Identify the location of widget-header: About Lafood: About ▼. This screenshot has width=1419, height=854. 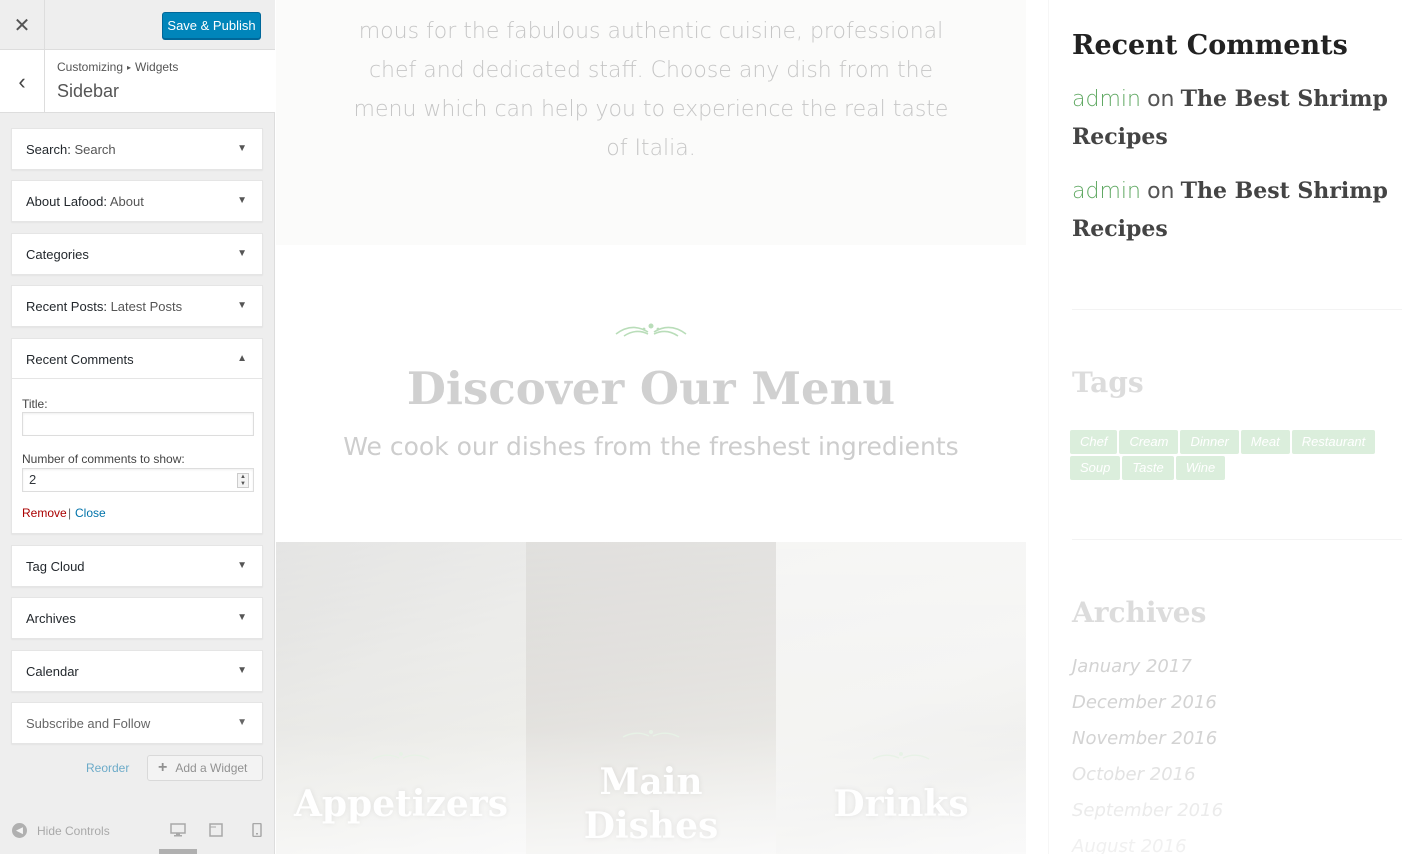
(137, 201).